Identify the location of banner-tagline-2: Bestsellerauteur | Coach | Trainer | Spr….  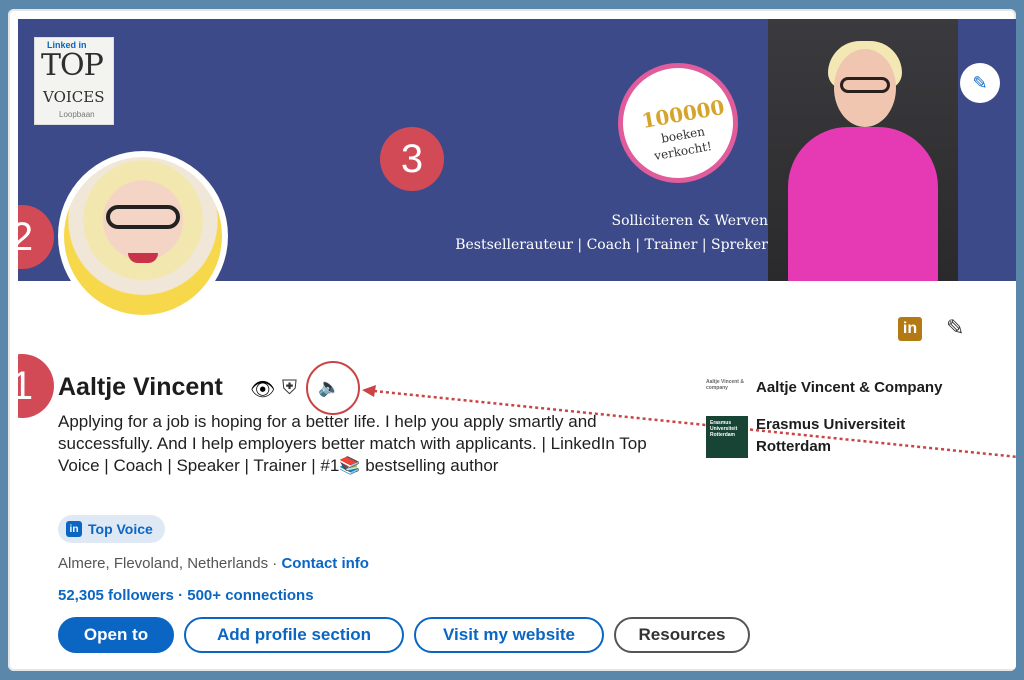
(611, 245).